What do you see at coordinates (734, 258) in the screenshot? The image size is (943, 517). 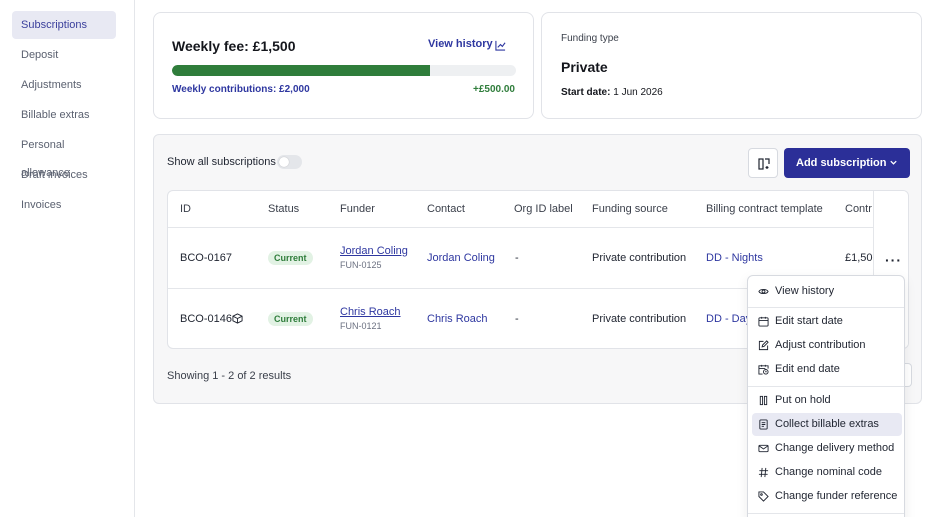 I see `billing-template-link: DD - Nights` at bounding box center [734, 258].